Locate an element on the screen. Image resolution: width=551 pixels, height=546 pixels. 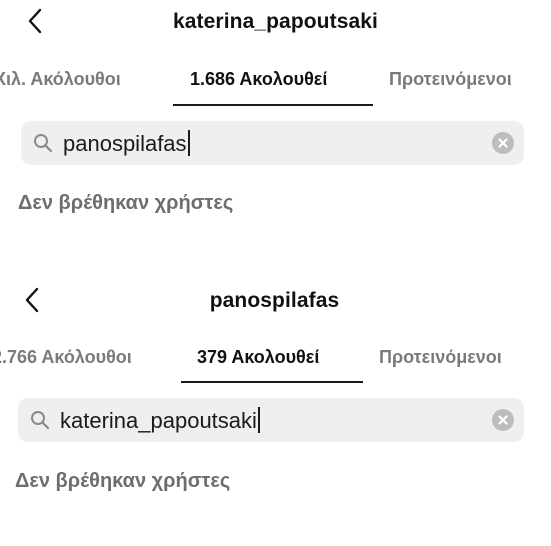
search-query-wrap: katerina_papoutsaki is located at coordinates (160, 420).